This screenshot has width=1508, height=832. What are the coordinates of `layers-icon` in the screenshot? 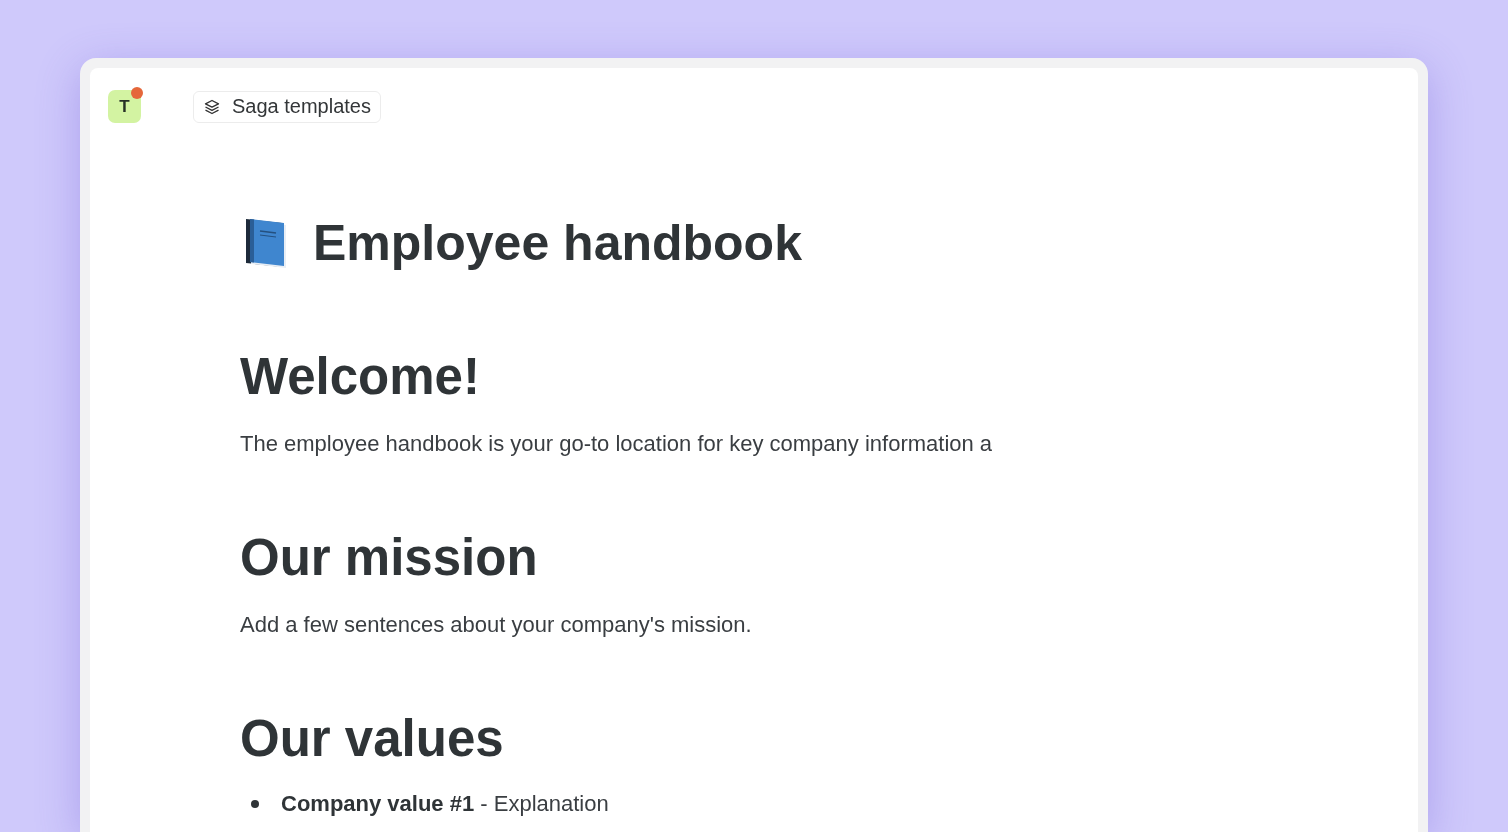 It's located at (212, 106).